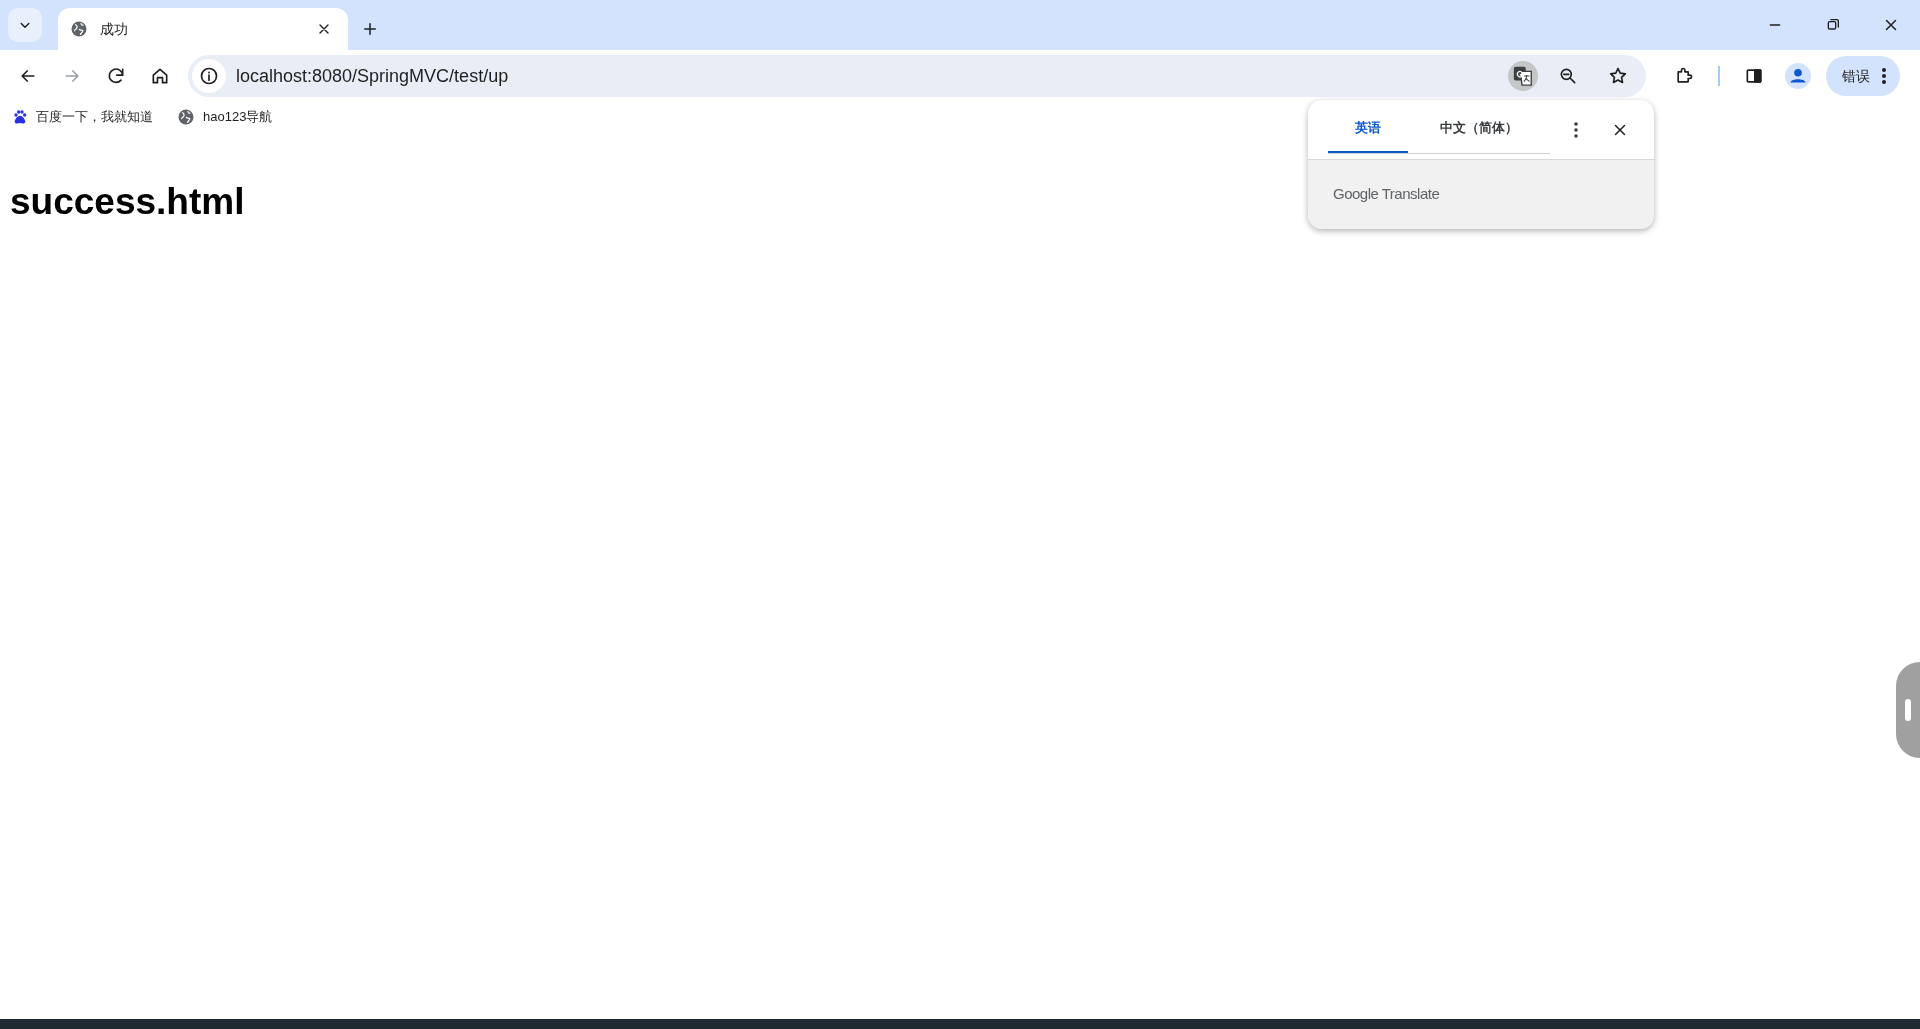  Describe the element at coordinates (917, 76) in the screenshot. I see `address-bar: localhost:8080/SpringMVC/test/up` at that location.